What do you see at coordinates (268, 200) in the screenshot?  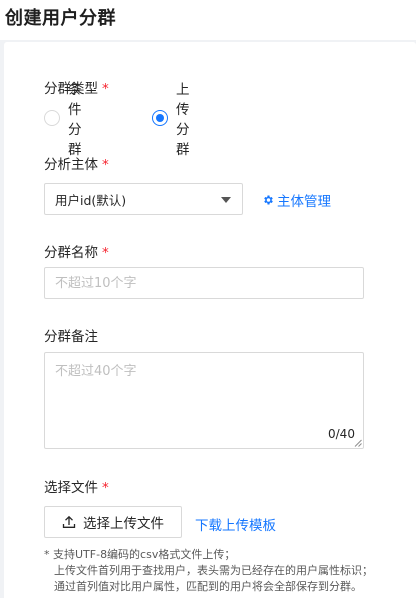 I see `gear-icon` at bounding box center [268, 200].